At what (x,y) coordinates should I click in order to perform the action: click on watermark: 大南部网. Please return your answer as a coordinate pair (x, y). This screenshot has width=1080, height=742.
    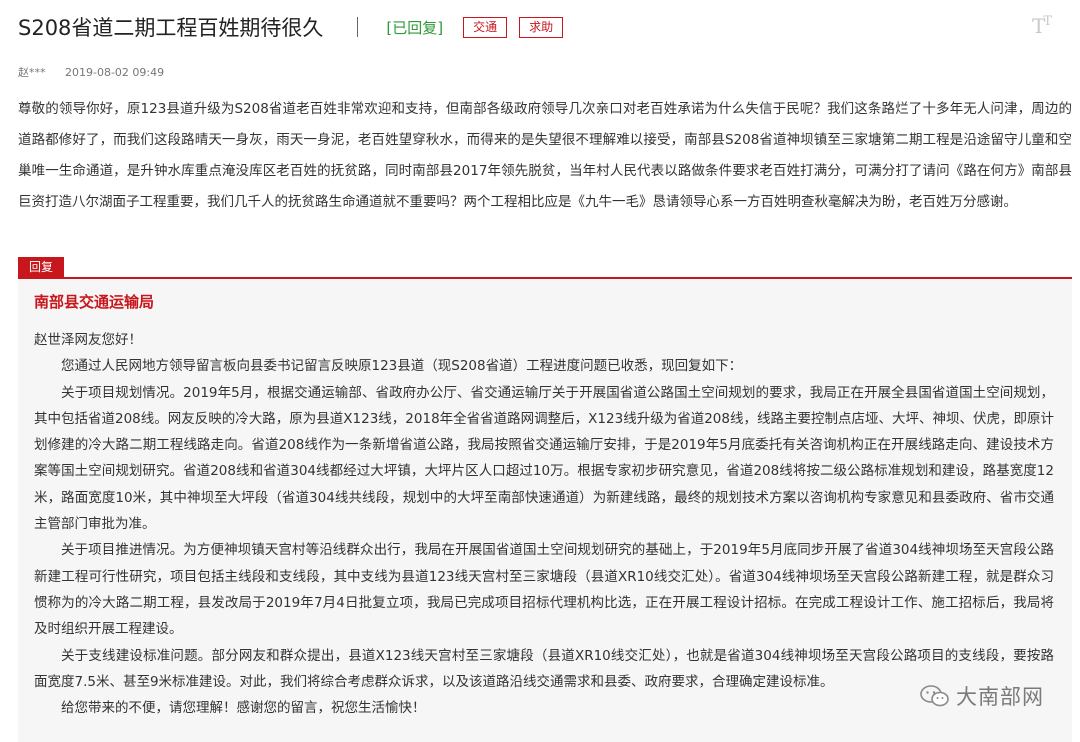
    Looking at the image, I should click on (982, 696).